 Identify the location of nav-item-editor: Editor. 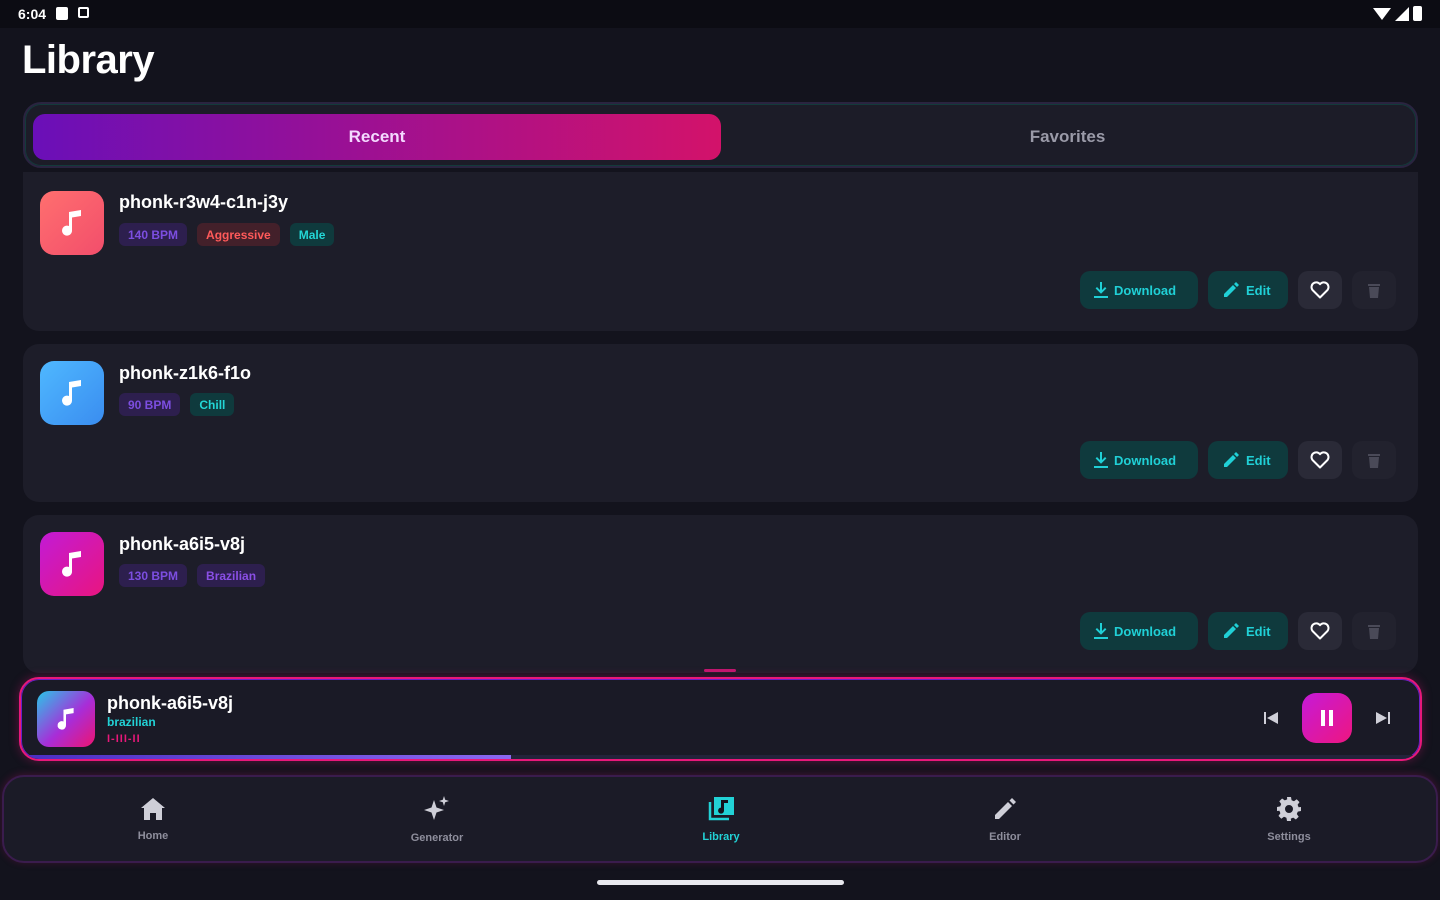
(1005, 820).